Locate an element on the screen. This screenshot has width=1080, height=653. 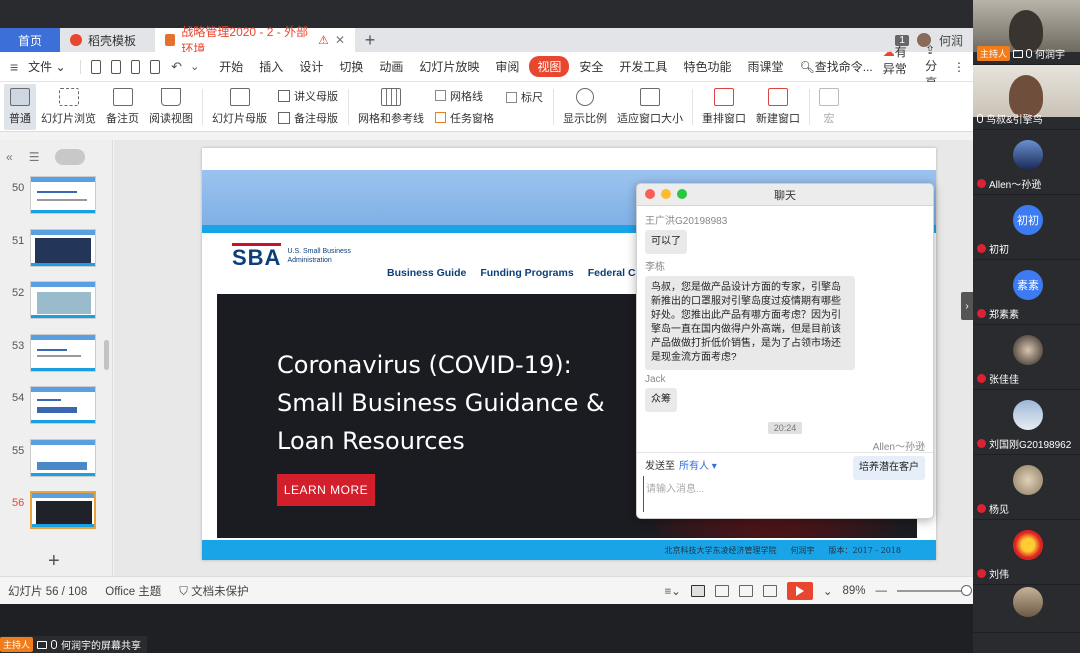
arrange-windows-button: 重排窗口 is located at coordinates (724, 107).